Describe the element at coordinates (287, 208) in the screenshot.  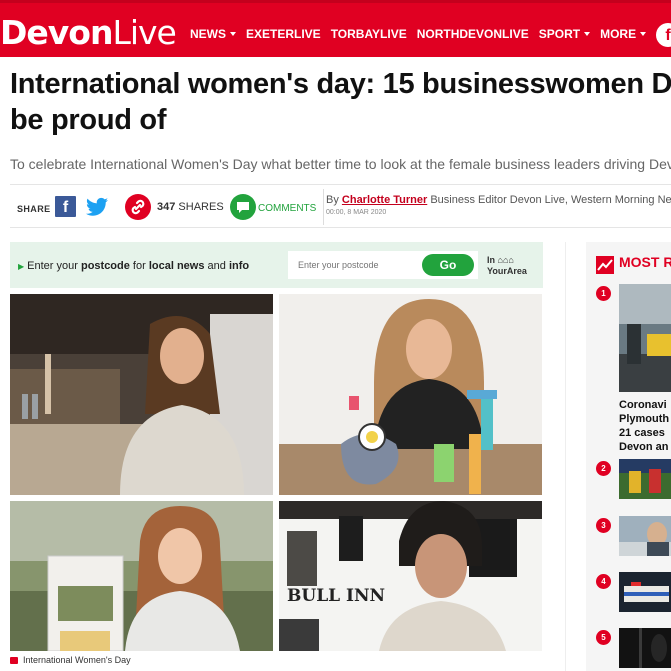
I see `comments-label: COMMENTS` at that location.